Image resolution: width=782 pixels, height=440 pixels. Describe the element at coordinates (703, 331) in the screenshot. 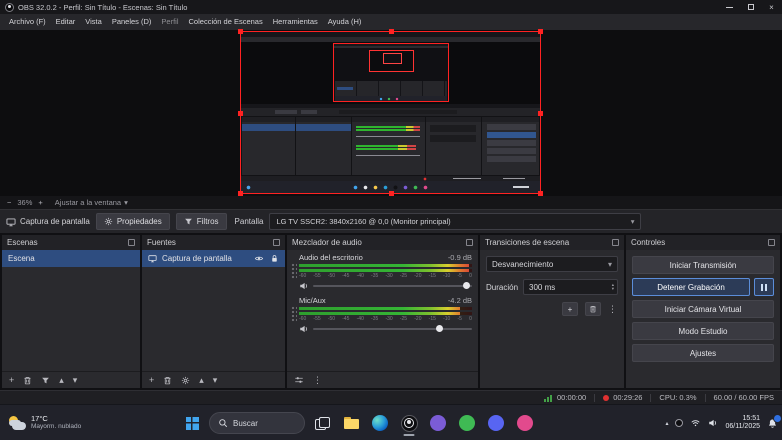

I see `studio-mode-button: Modo Estudio` at that location.